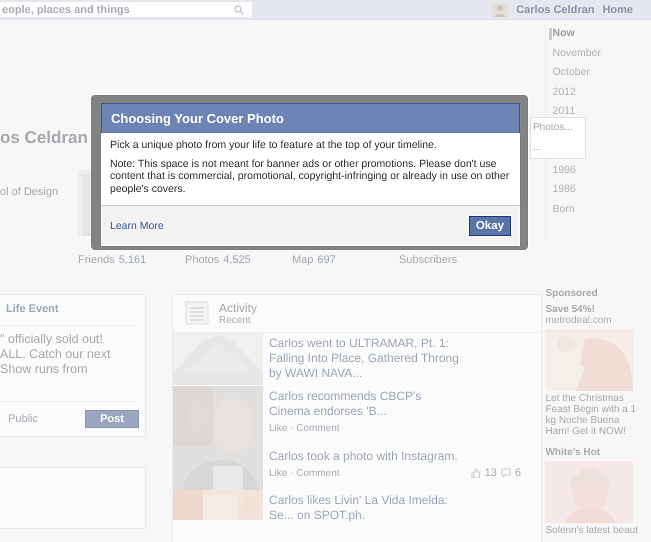 Image resolution: width=651 pixels, height=542 pixels. What do you see at coordinates (30, 192) in the screenshot?
I see `education-text: ol of Design` at bounding box center [30, 192].